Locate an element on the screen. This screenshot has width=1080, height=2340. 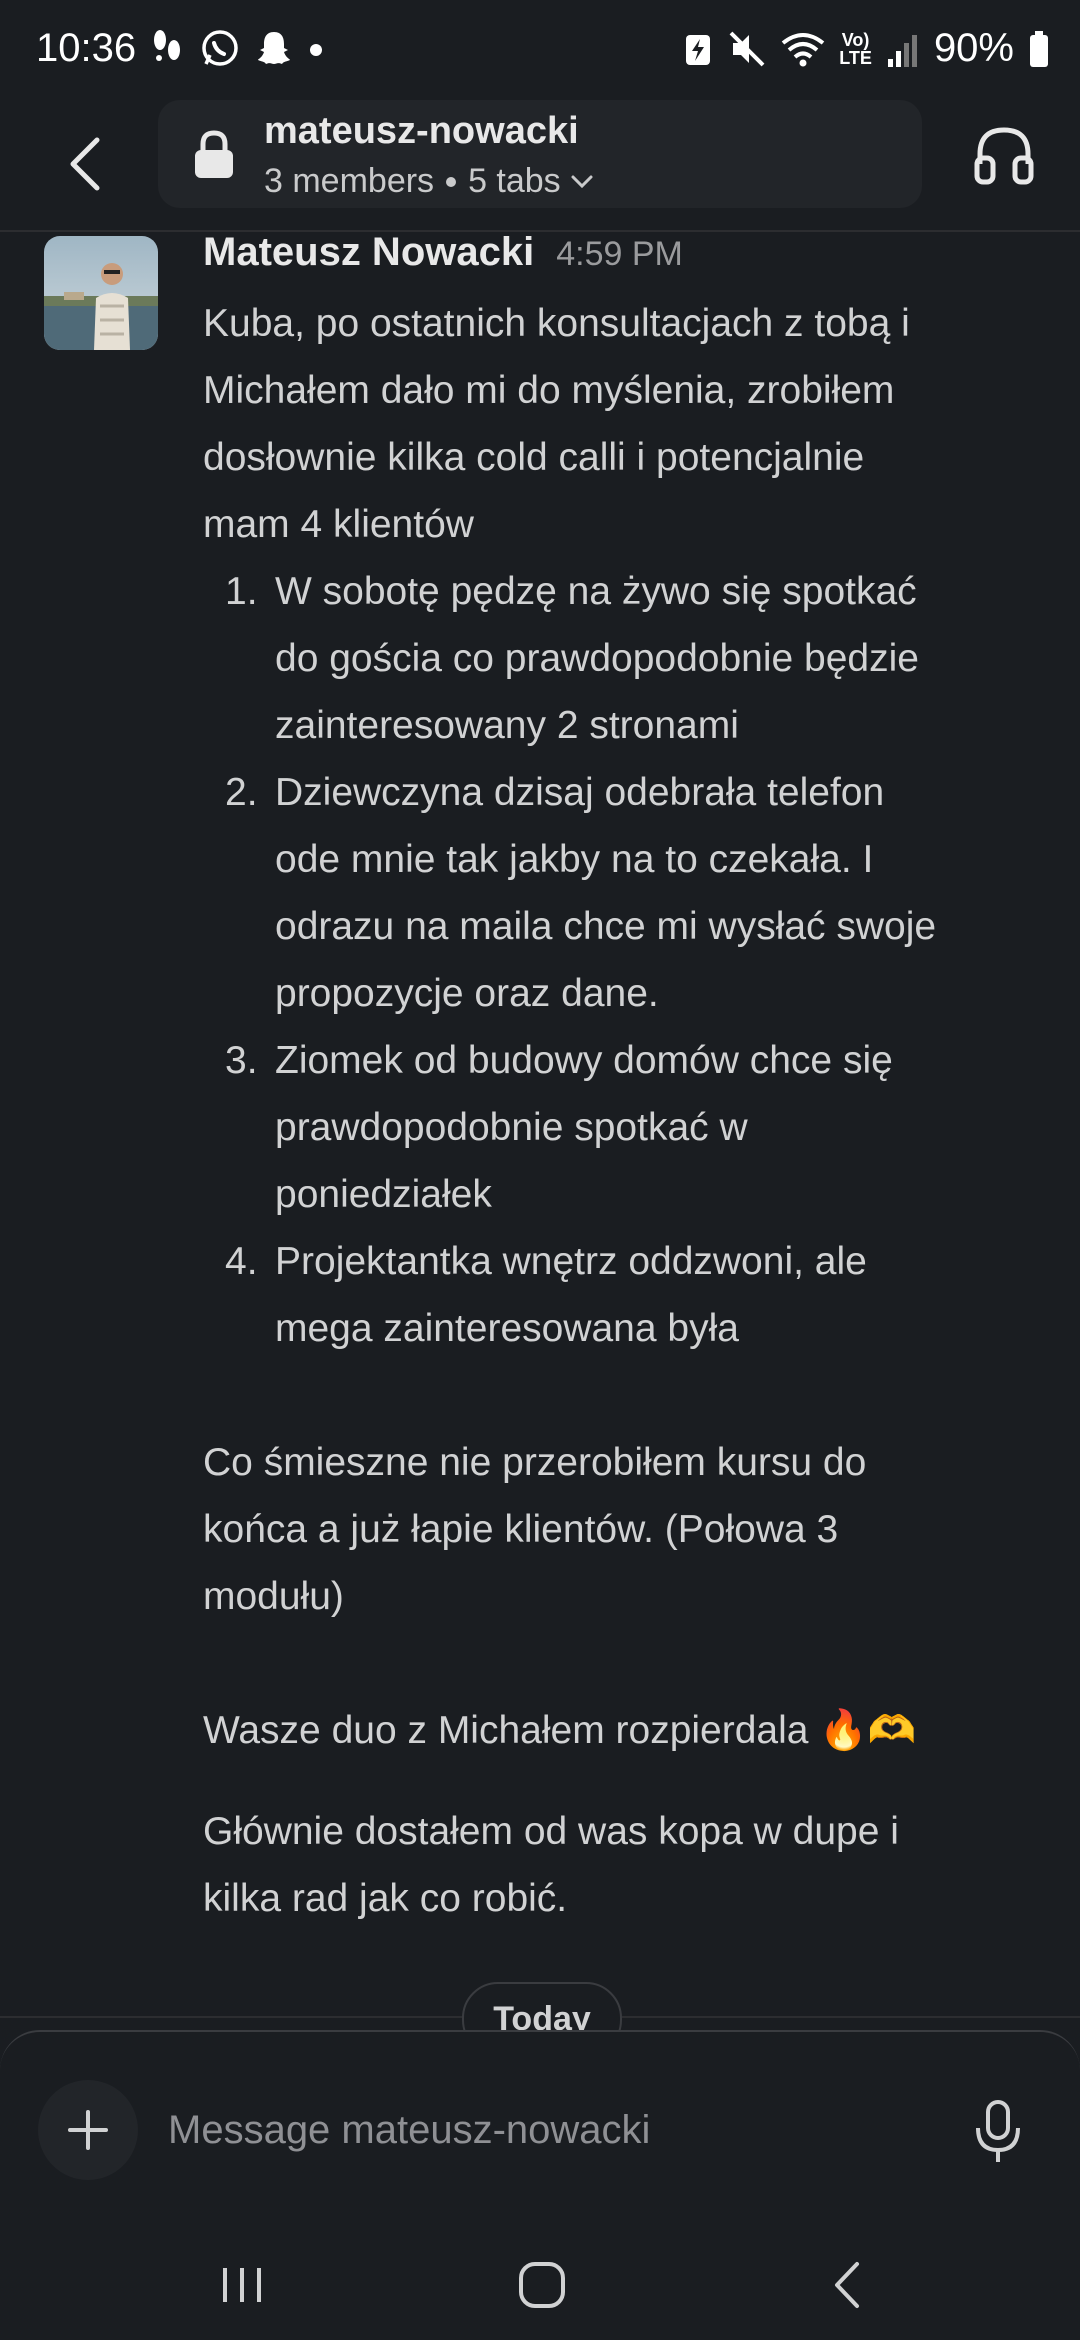
channel-name: mateusz-nowacki is located at coordinates (421, 131).